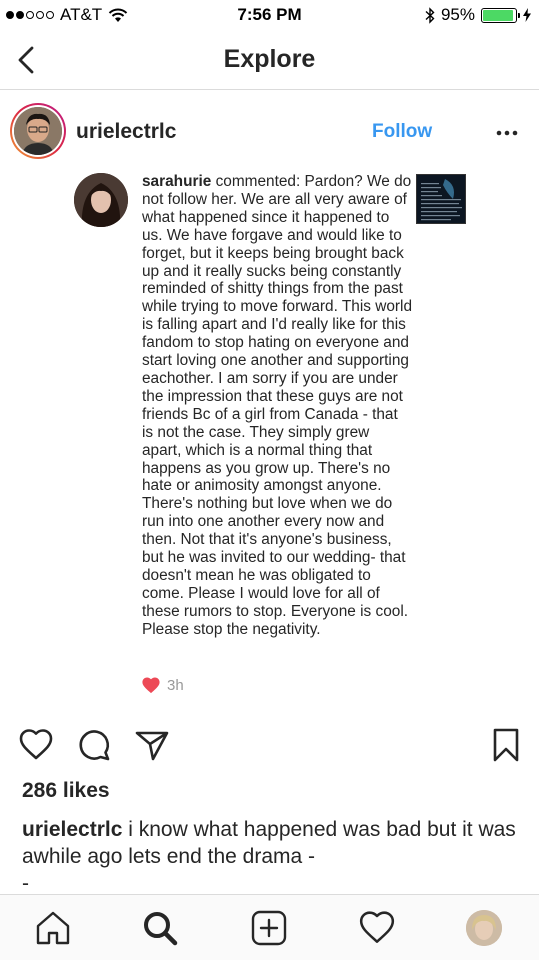  Describe the element at coordinates (126, 132) in the screenshot. I see `post-username: urielectrlc` at that location.